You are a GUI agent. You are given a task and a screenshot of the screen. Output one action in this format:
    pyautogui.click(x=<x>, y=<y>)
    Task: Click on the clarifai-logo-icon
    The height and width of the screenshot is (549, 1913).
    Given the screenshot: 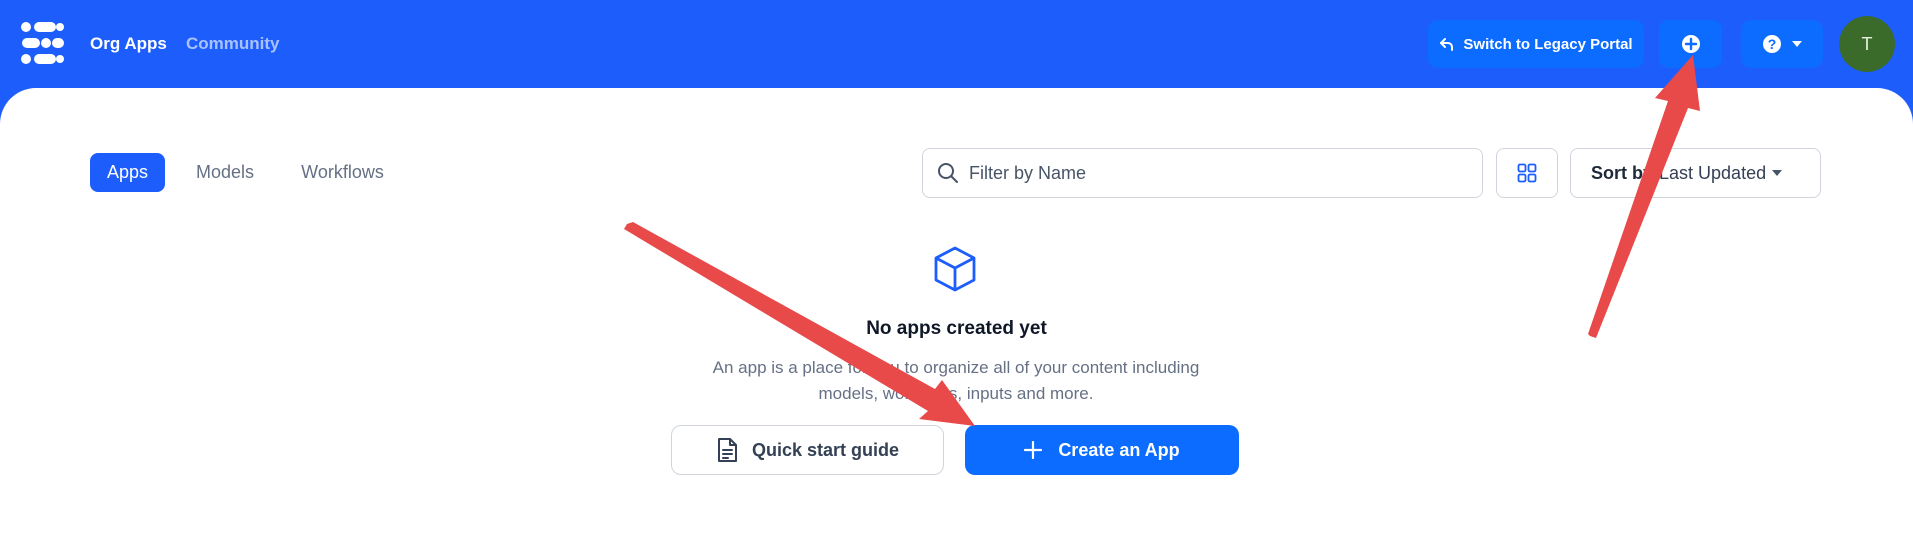 What is the action you would take?
    pyautogui.click(x=43, y=43)
    